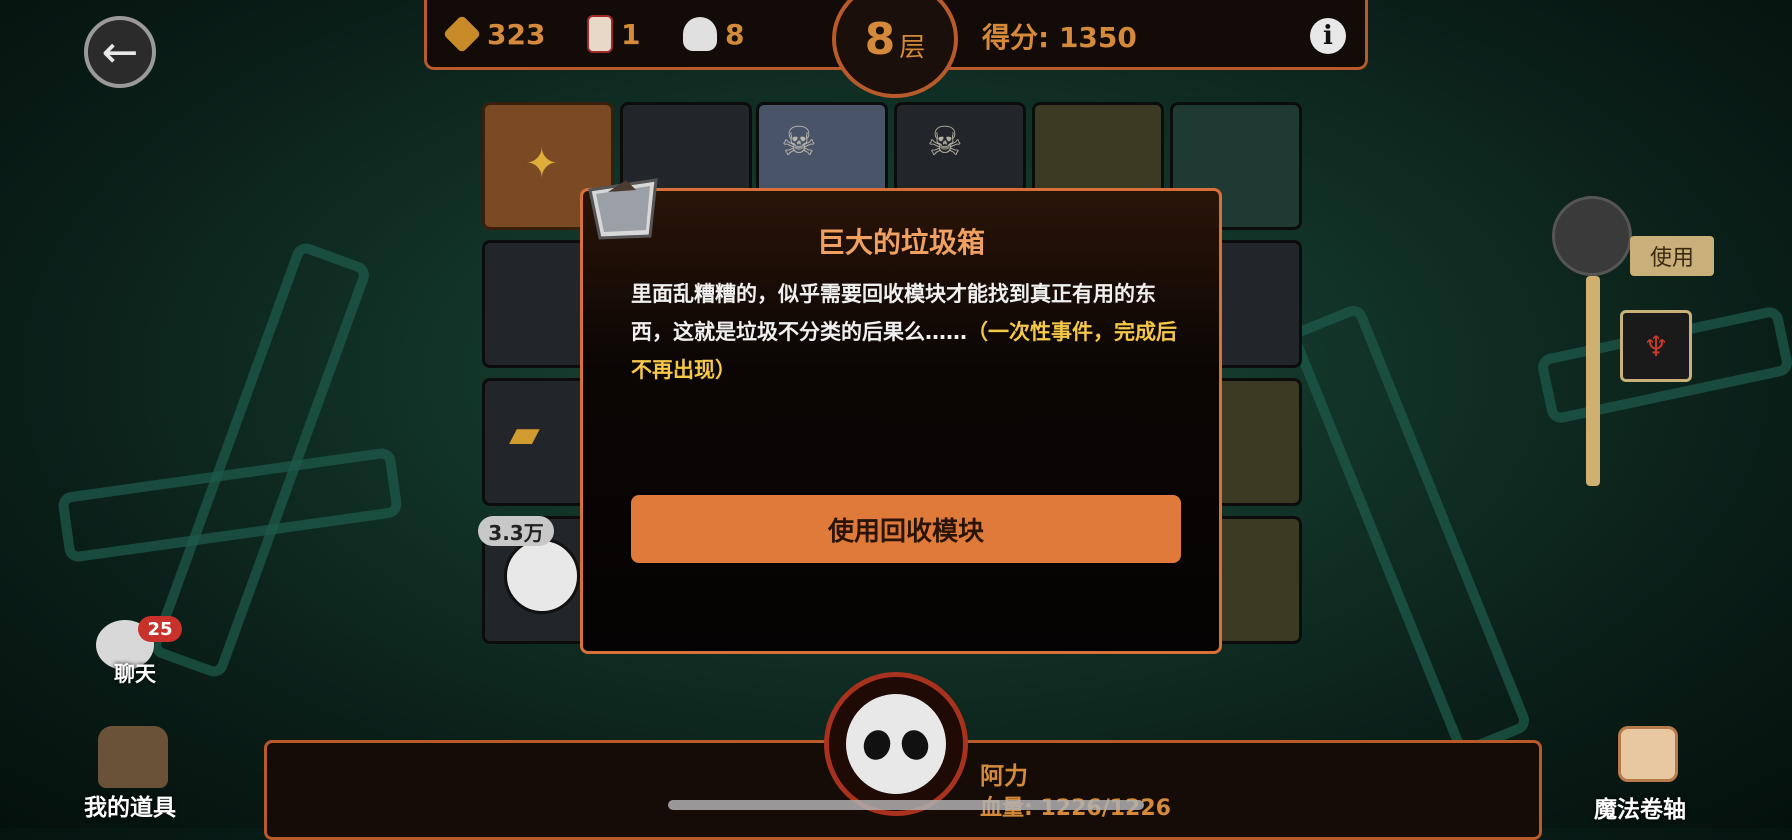  Describe the element at coordinates (133, 757) in the screenshot. I see `backpack-icon` at that location.